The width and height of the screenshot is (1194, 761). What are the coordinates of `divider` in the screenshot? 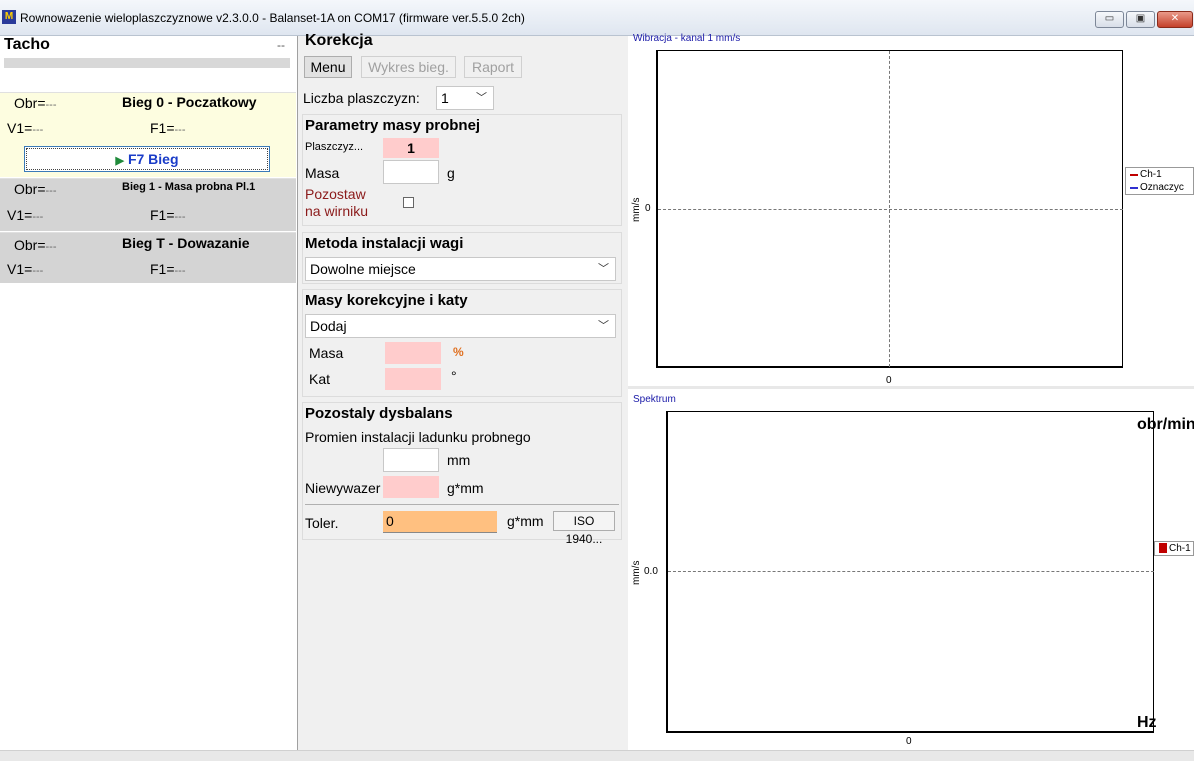 It's located at (462, 504).